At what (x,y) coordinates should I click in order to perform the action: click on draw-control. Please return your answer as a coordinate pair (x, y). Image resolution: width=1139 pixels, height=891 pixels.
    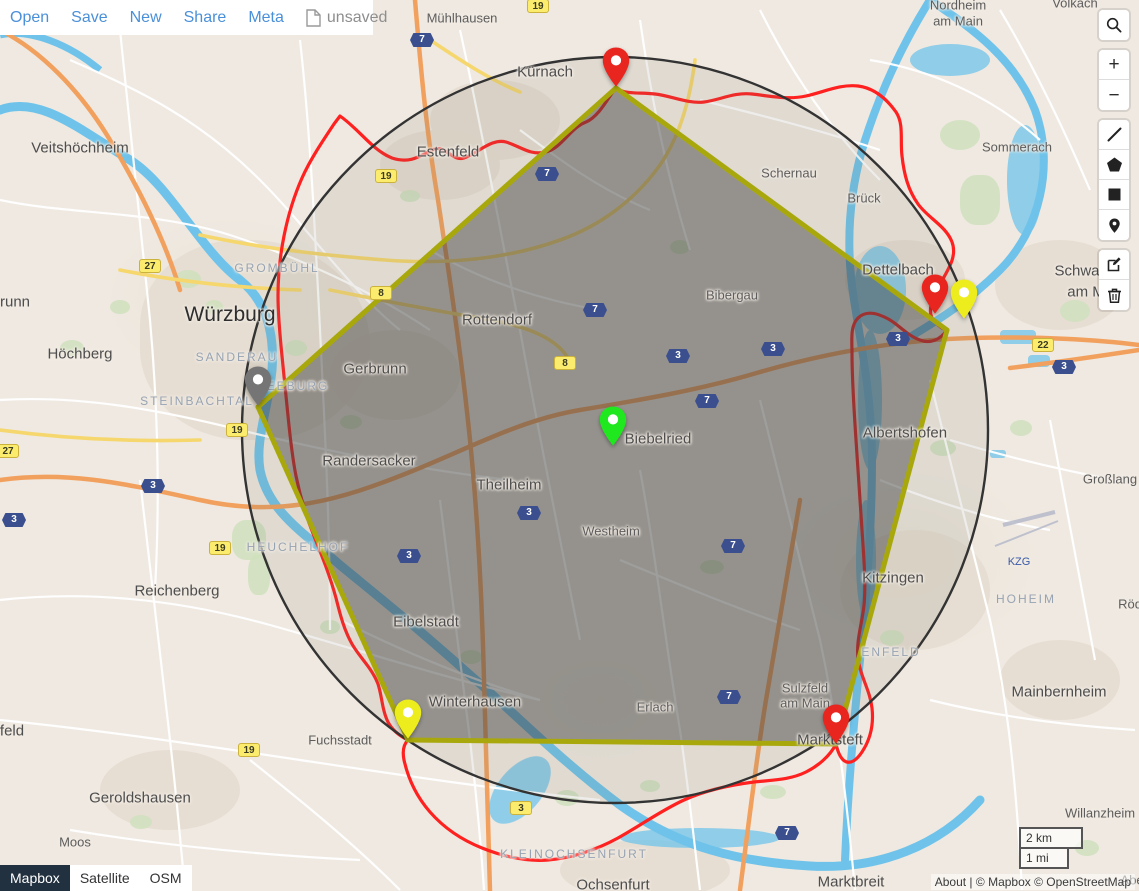
    Looking at the image, I should click on (1114, 180).